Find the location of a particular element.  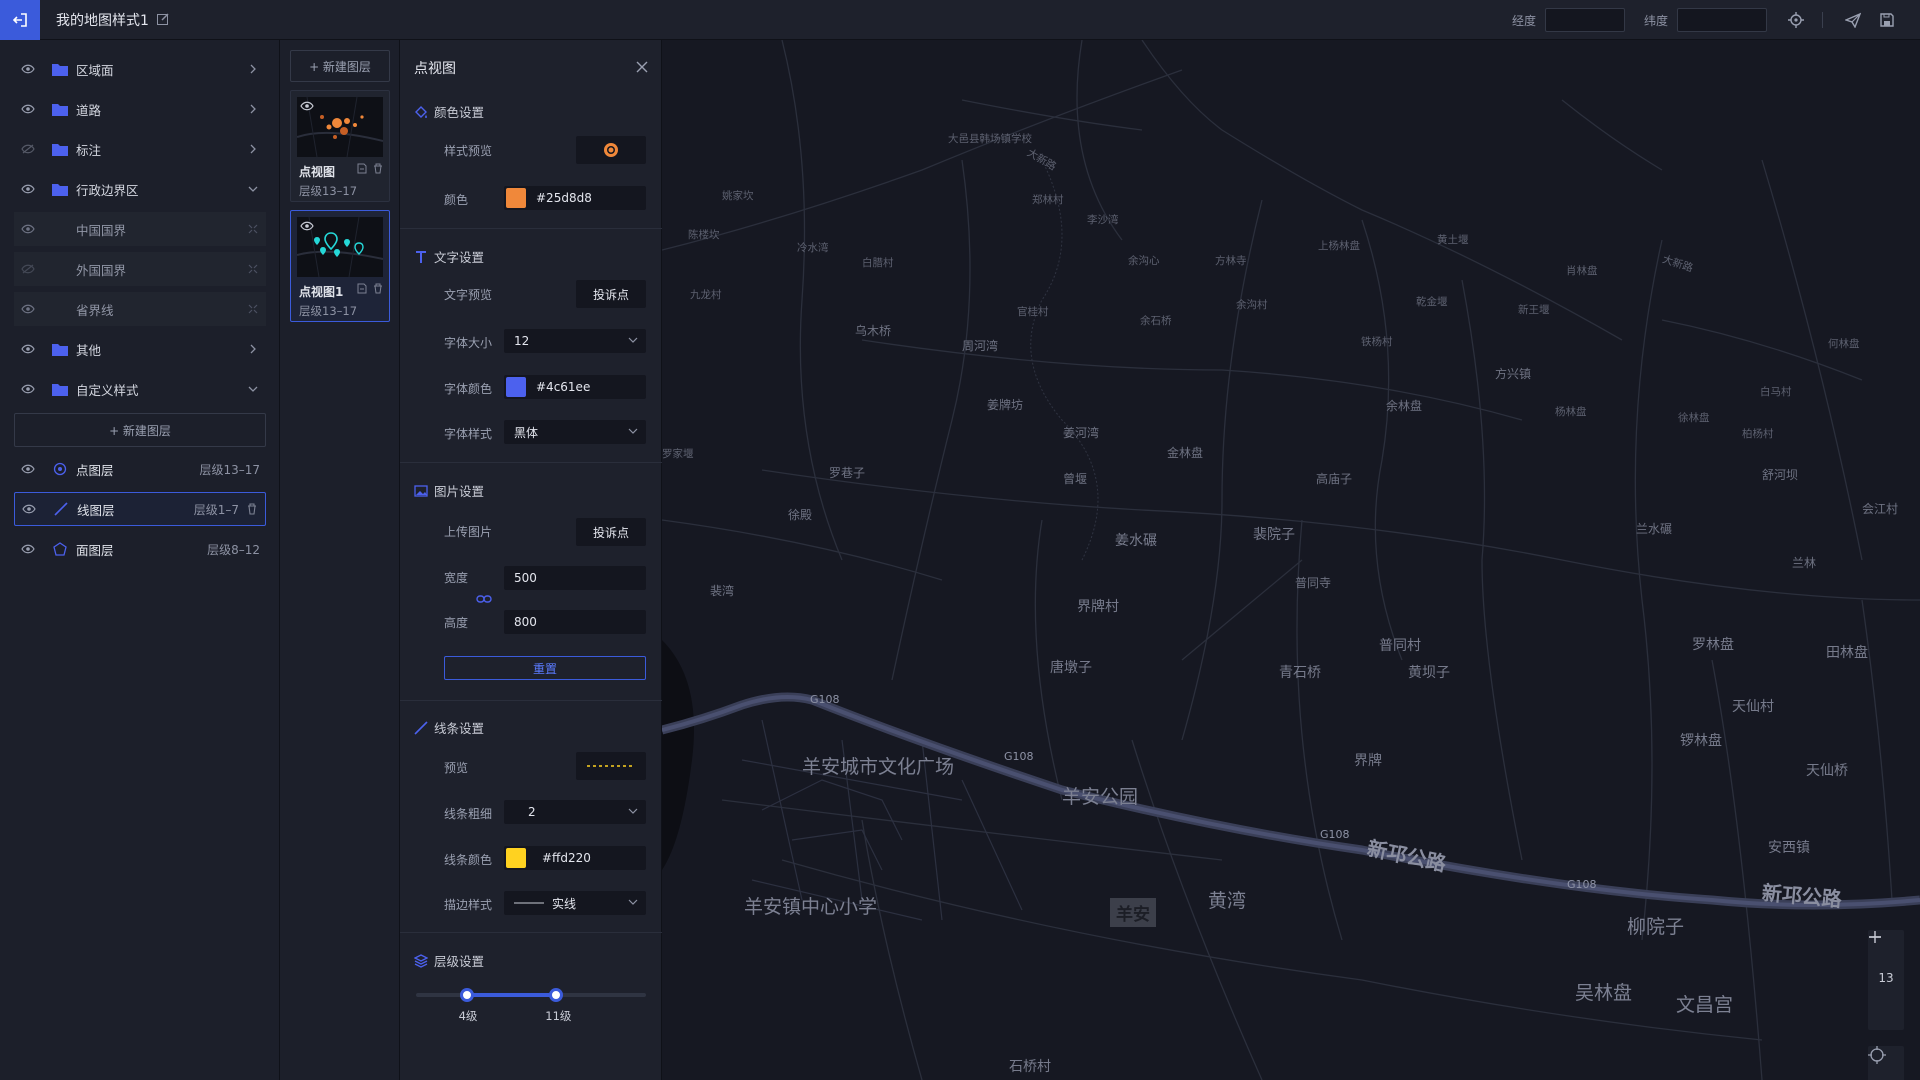

tree-item-admin-boundary: 行政边界区 is located at coordinates (140, 189).